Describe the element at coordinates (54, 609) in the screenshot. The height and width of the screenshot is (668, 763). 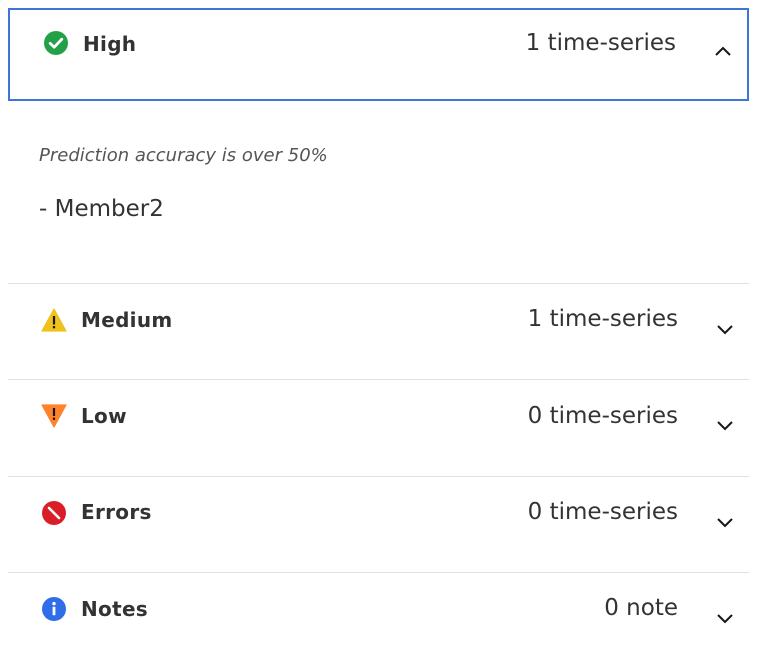
I see `info-circle-icon` at that location.